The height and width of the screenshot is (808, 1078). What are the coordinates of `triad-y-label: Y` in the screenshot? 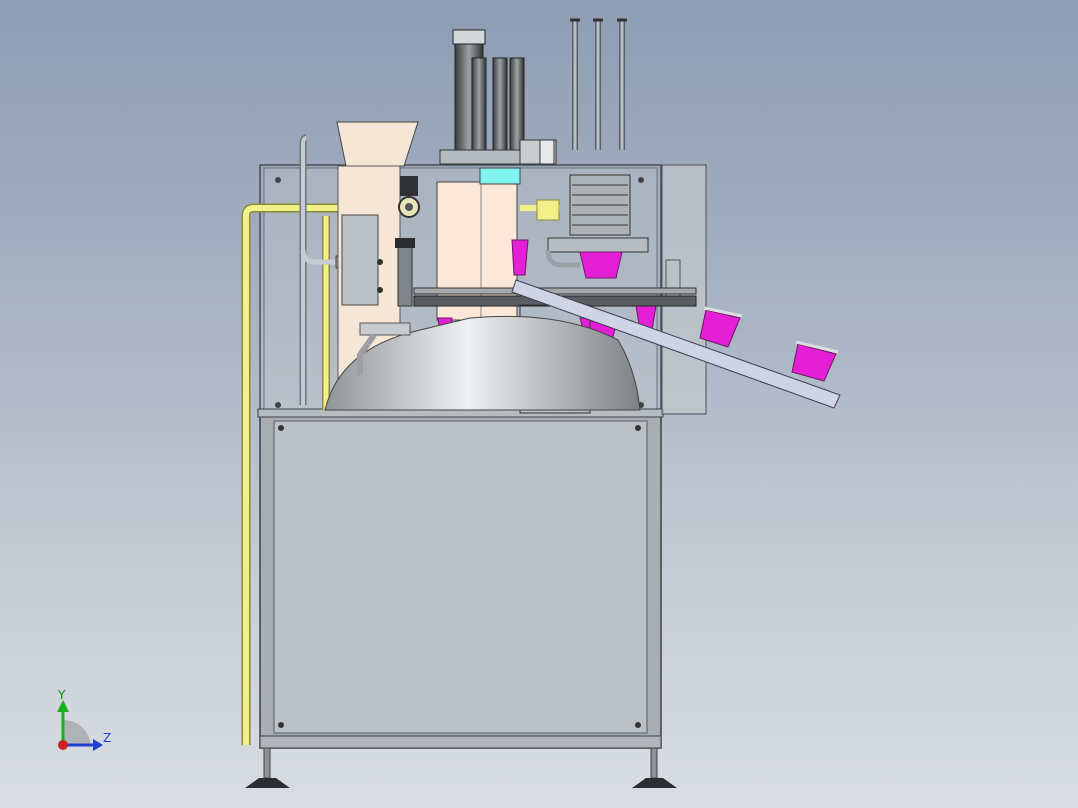 It's located at (62, 695).